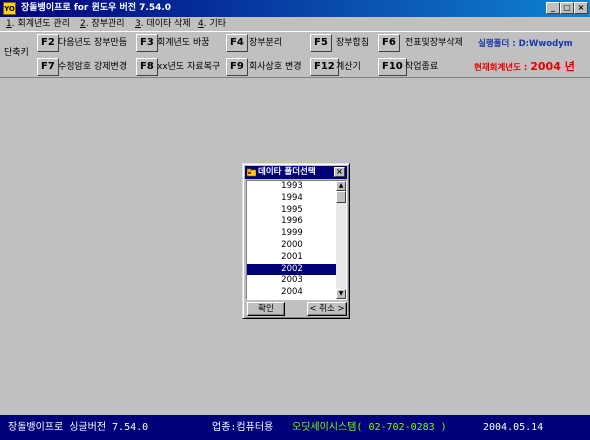  Describe the element at coordinates (392, 67) in the screenshot. I see `f10-button: F10` at that location.